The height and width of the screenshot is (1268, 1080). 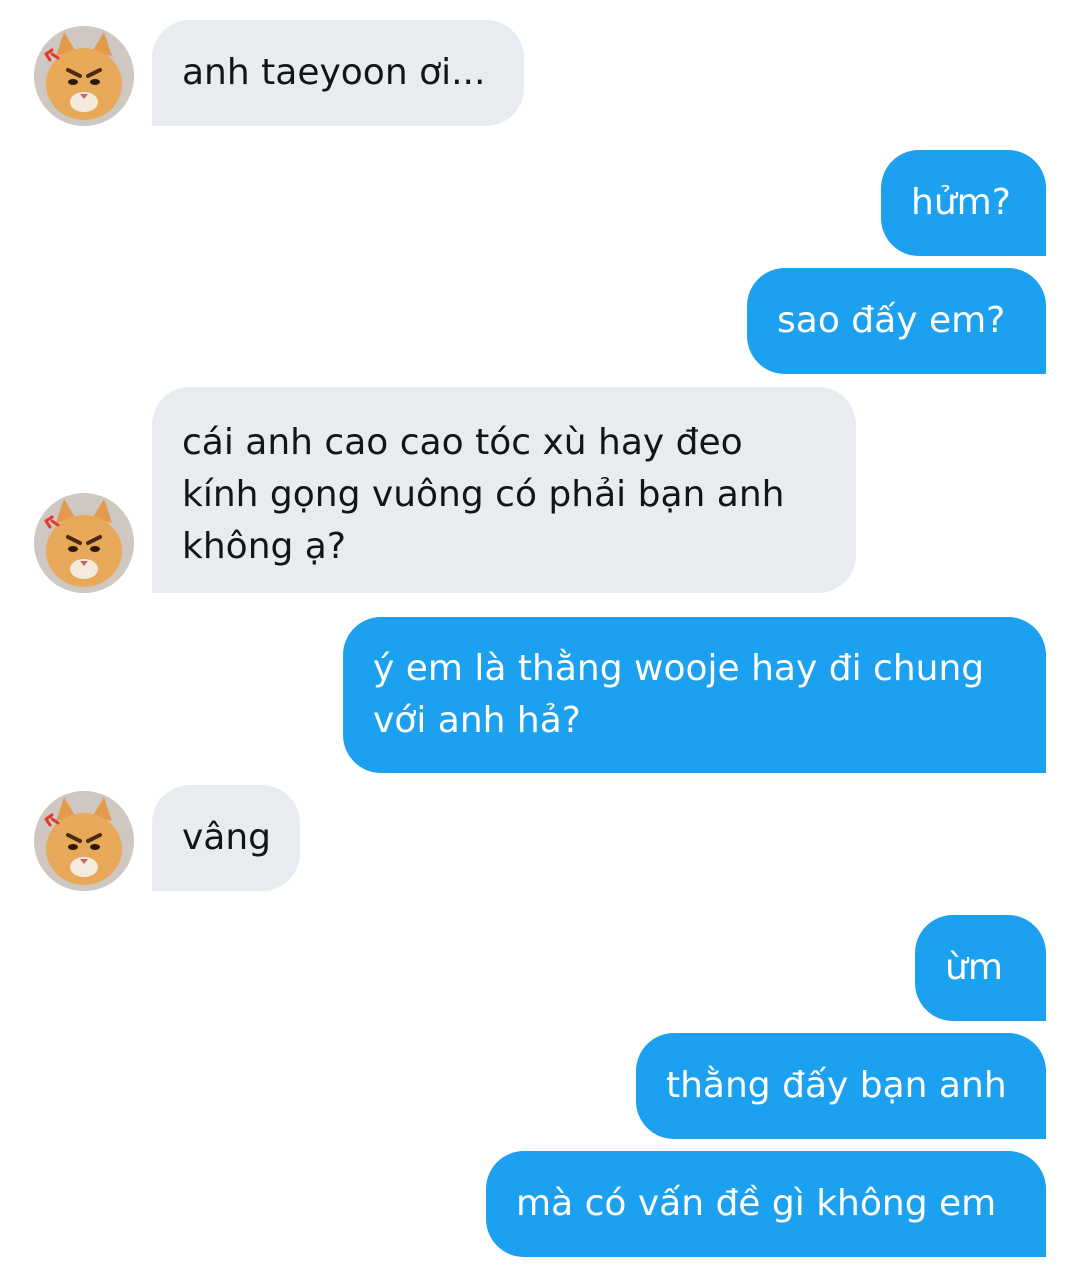 I want to click on message-bubble-outgoing: thằng đấy bạn anh, so click(x=841, y=1086).